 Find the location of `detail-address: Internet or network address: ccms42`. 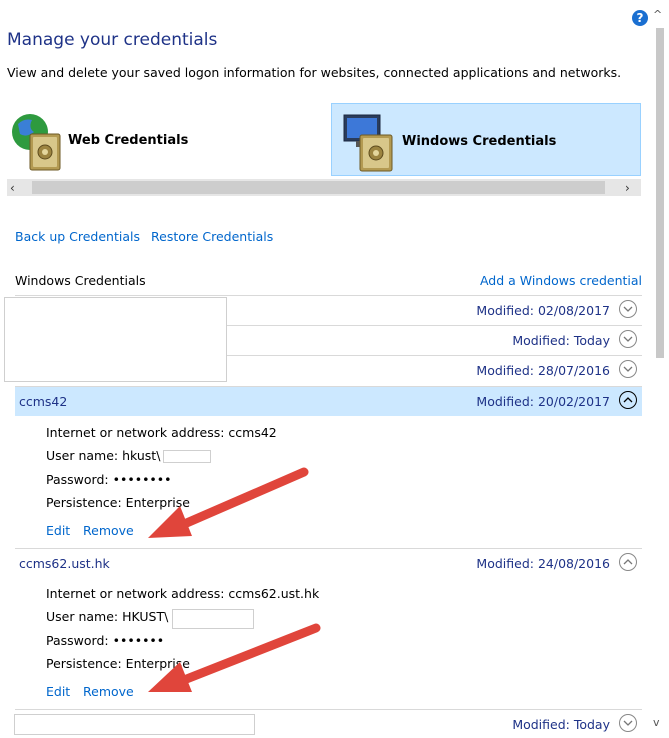

detail-address: Internet or network address: ccms42 is located at coordinates (161, 432).